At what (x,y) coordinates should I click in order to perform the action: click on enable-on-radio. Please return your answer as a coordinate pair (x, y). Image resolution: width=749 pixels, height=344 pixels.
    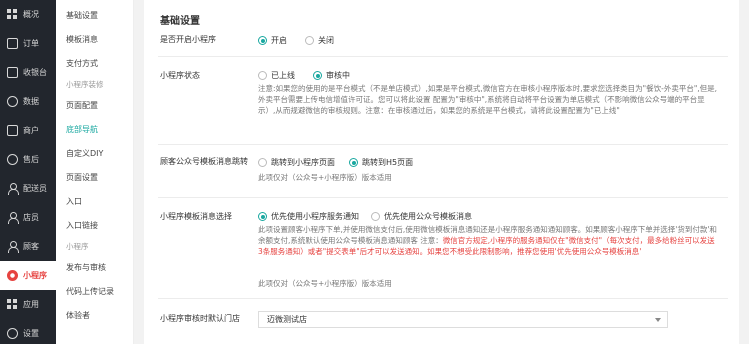
    Looking at the image, I should click on (262, 40).